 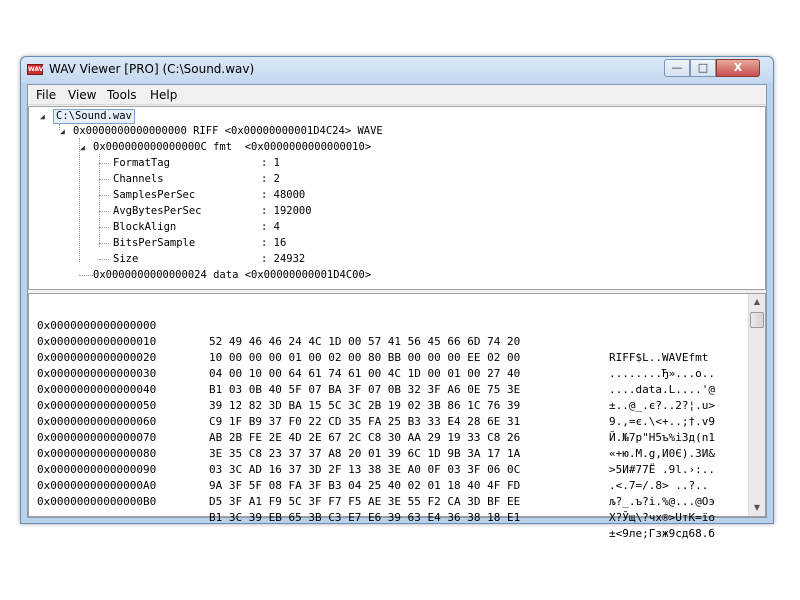 What do you see at coordinates (138, 179) in the screenshot?
I see `field-name: Channels` at bounding box center [138, 179].